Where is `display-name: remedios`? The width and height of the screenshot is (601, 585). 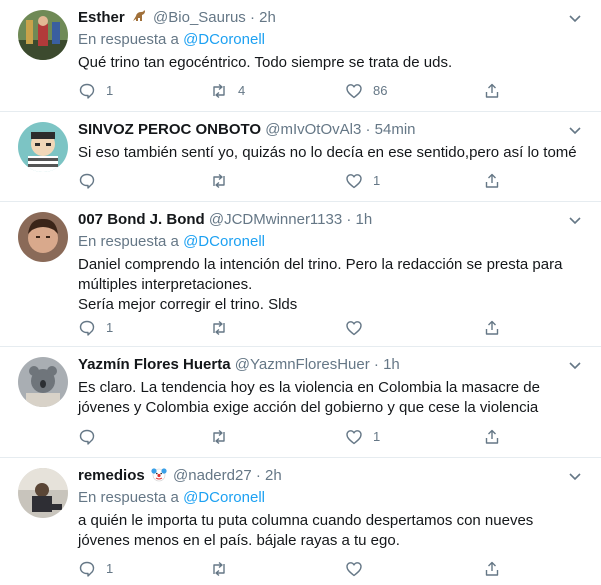
display-name: remedios is located at coordinates (111, 475).